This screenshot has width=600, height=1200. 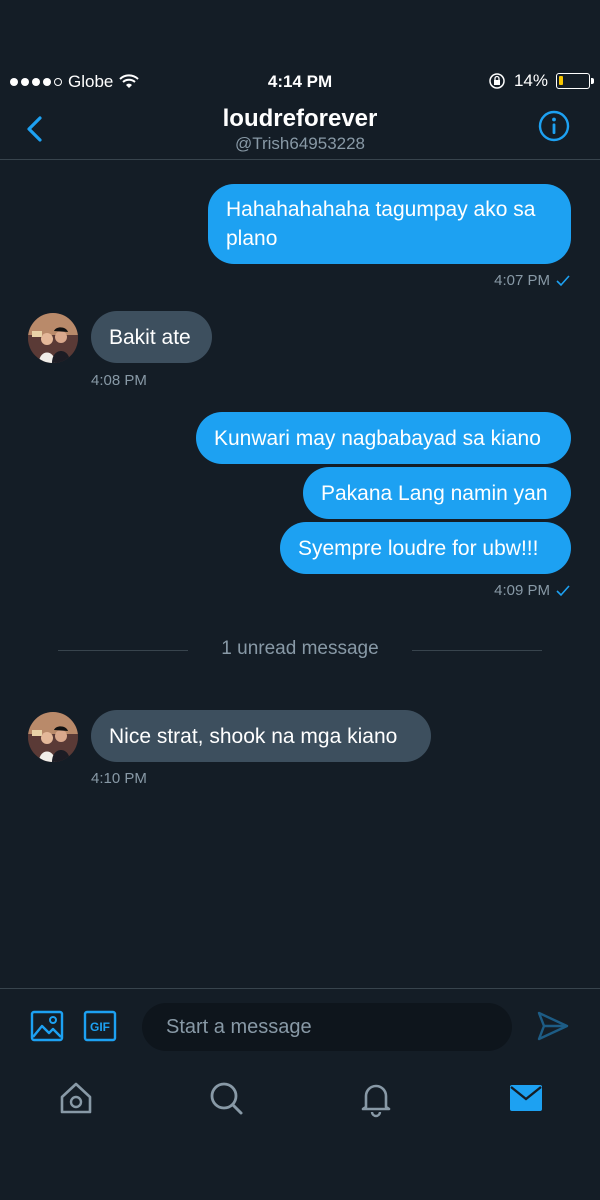 I want to click on timestamp-text: 4:10 PM, so click(x=119, y=778).